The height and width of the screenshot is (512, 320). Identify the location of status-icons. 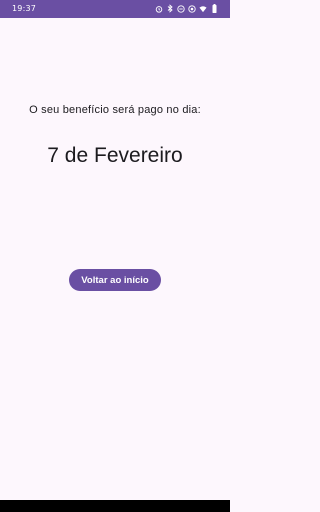
(186, 8).